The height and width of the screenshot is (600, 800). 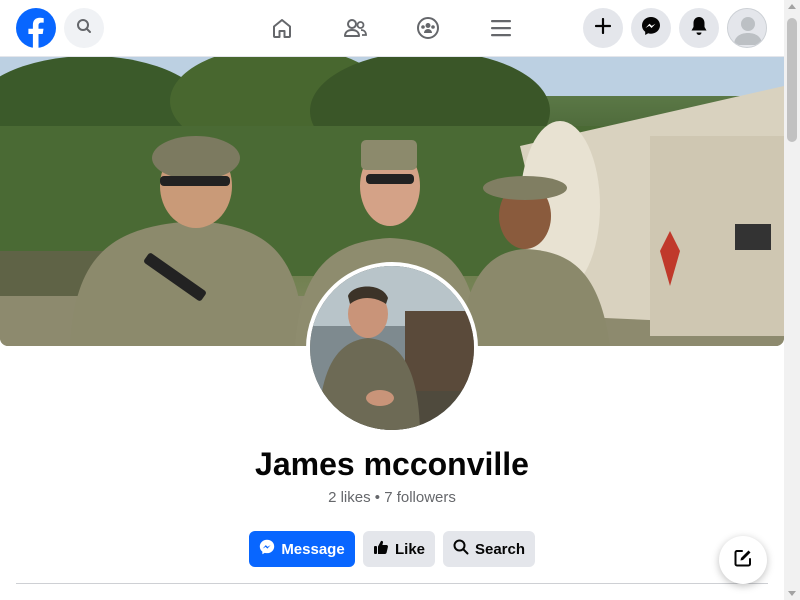 I want to click on thumbs-up-icon, so click(x=381, y=549).